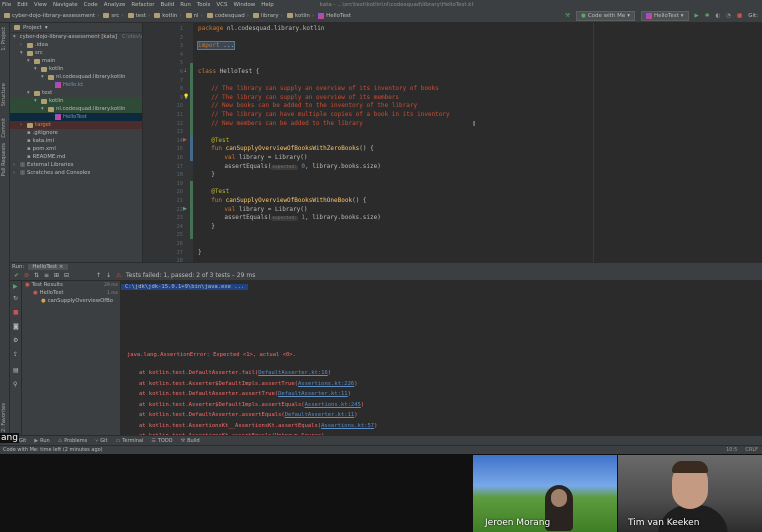 This screenshot has width=762, height=532. What do you see at coordinates (204, 5) in the screenshot?
I see `menu-item-tools: Tools` at bounding box center [204, 5].